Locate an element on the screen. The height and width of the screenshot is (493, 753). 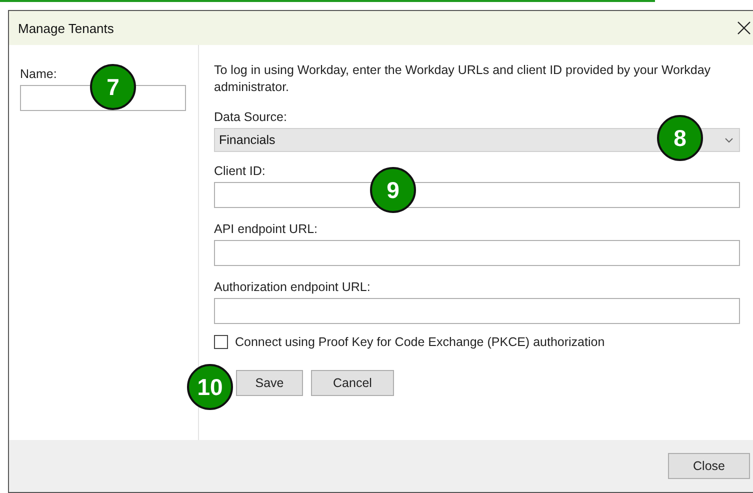
field-label: API endpoint URL: is located at coordinates (266, 229).